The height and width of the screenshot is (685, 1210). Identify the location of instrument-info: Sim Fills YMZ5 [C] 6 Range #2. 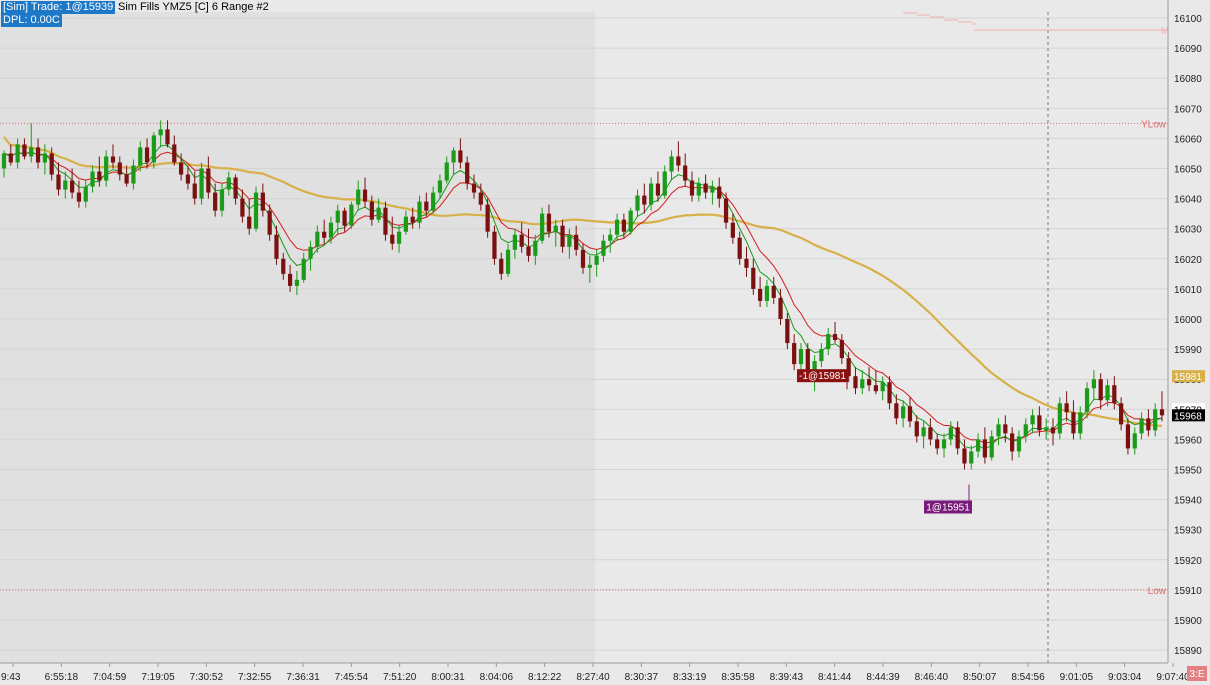
(193, 7).